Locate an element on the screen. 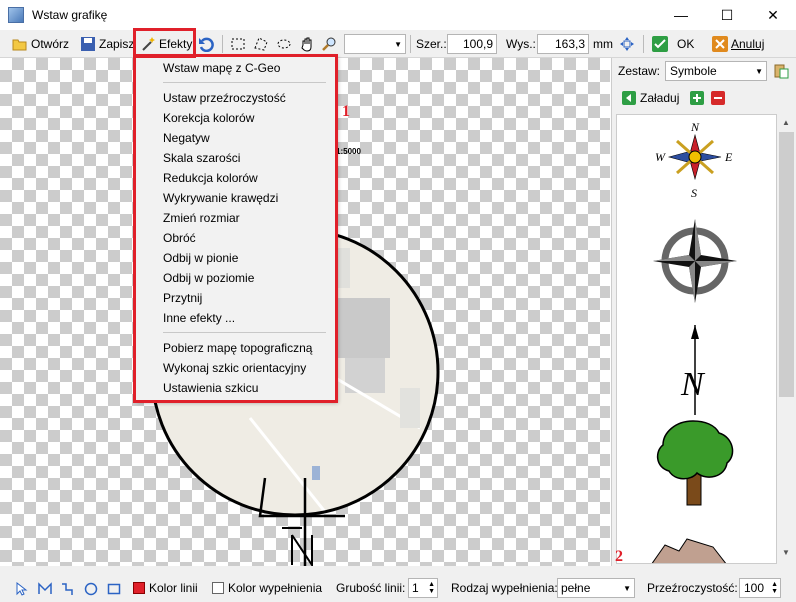  line-color-label: Kolor linii is located at coordinates (173, 588).